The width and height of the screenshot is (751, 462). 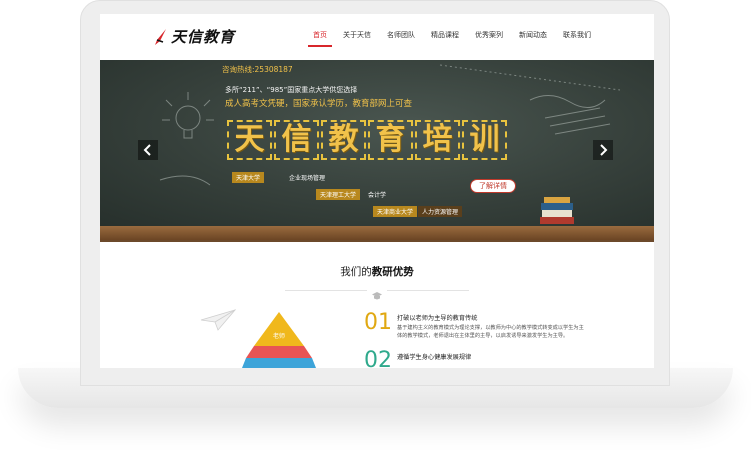 I want to click on major-tag: 会计学, so click(x=377, y=195).